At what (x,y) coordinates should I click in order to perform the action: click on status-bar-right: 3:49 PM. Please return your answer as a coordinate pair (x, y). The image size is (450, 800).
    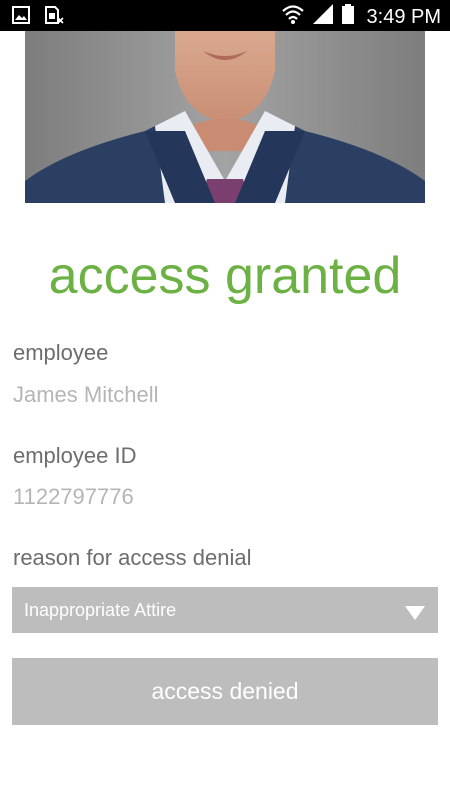
    Looking at the image, I should click on (361, 16).